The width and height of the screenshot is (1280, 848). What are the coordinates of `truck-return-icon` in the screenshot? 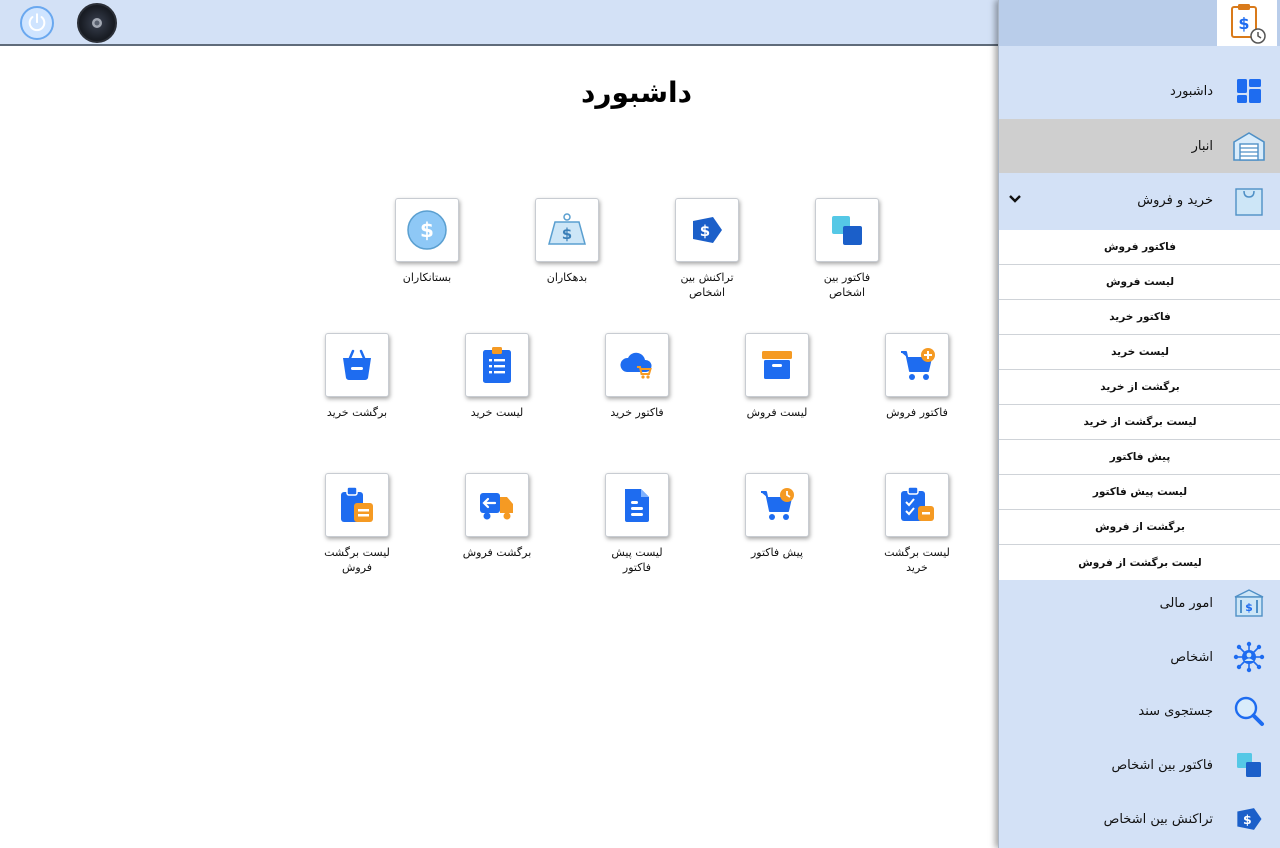 It's located at (496, 506).